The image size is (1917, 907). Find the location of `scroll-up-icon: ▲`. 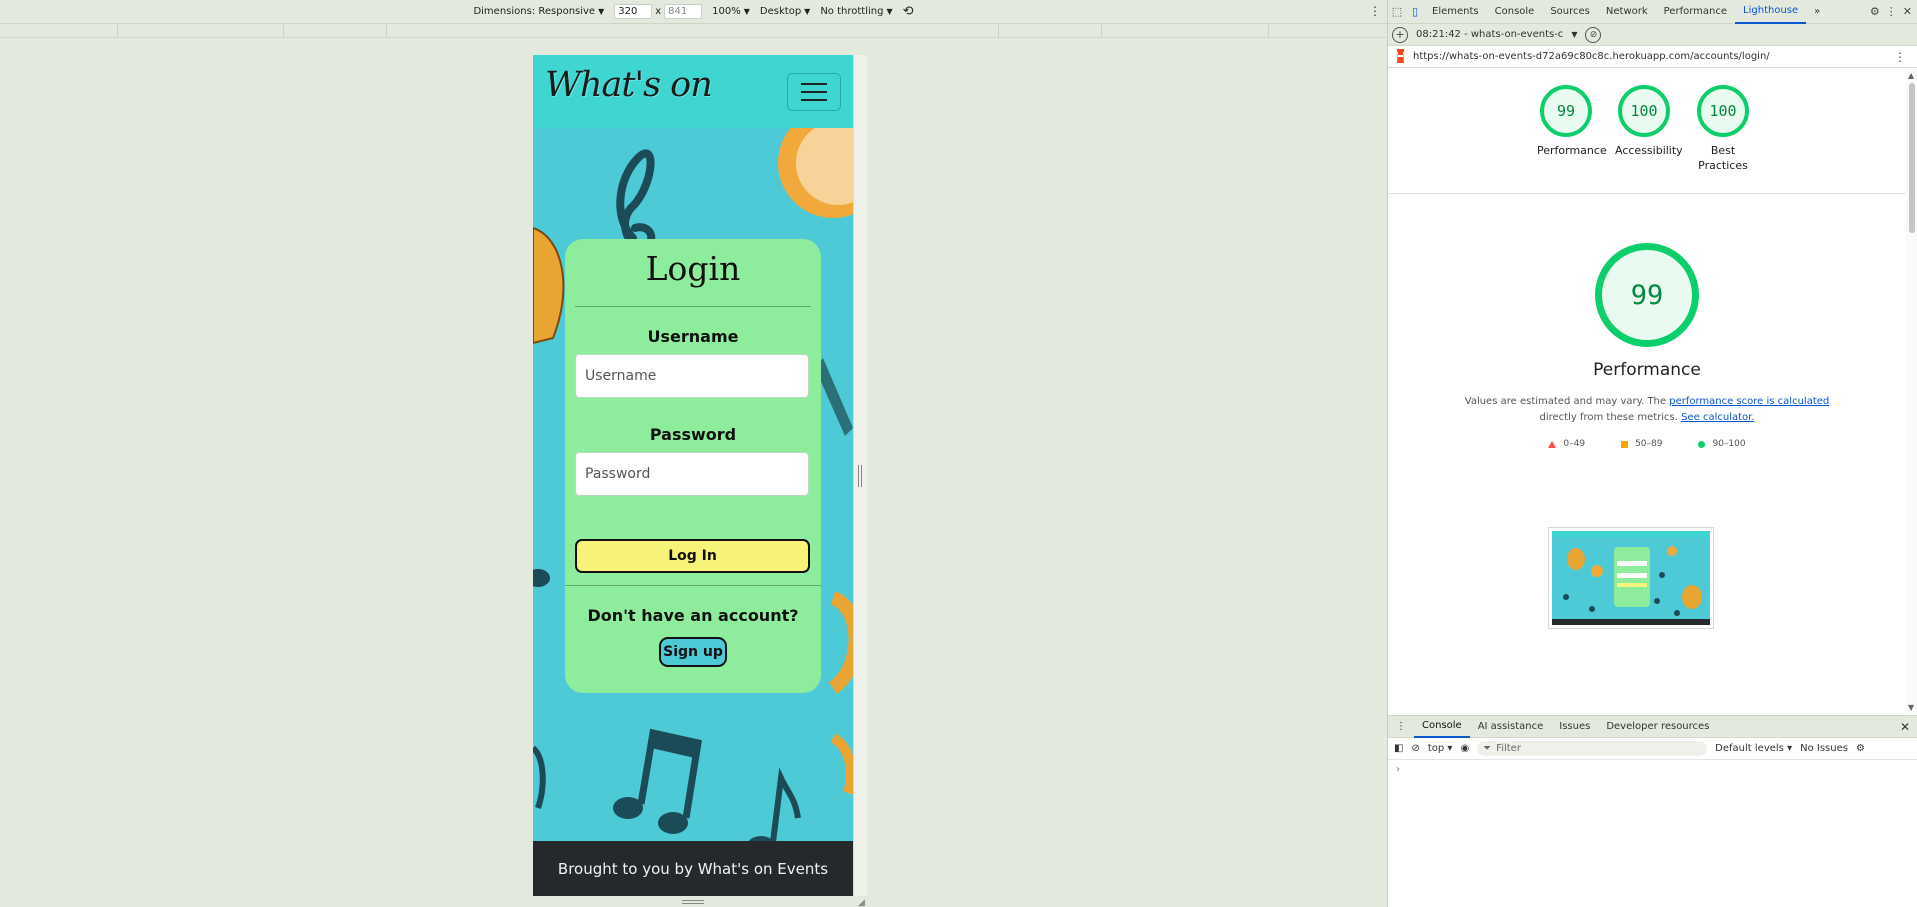

scroll-up-icon: ▲ is located at coordinates (1911, 75).